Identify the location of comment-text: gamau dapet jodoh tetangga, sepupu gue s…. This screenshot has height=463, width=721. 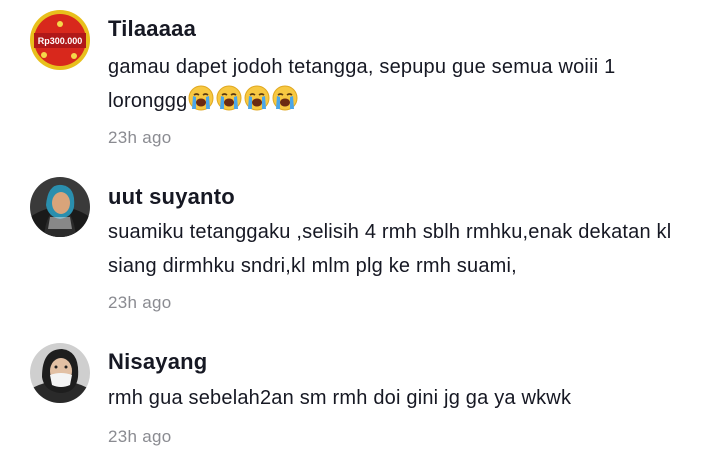
(388, 84).